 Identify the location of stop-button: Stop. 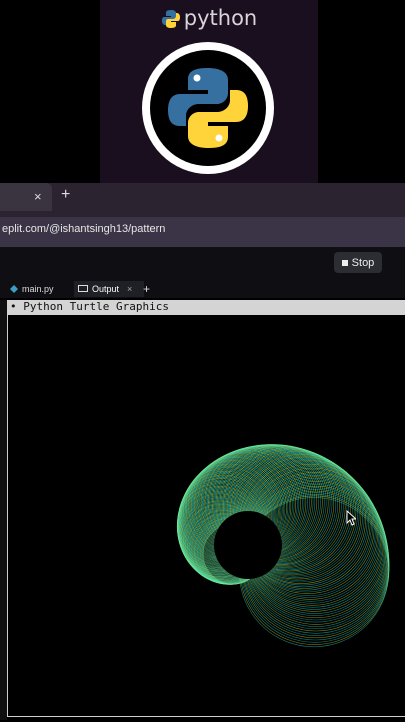
(358, 262).